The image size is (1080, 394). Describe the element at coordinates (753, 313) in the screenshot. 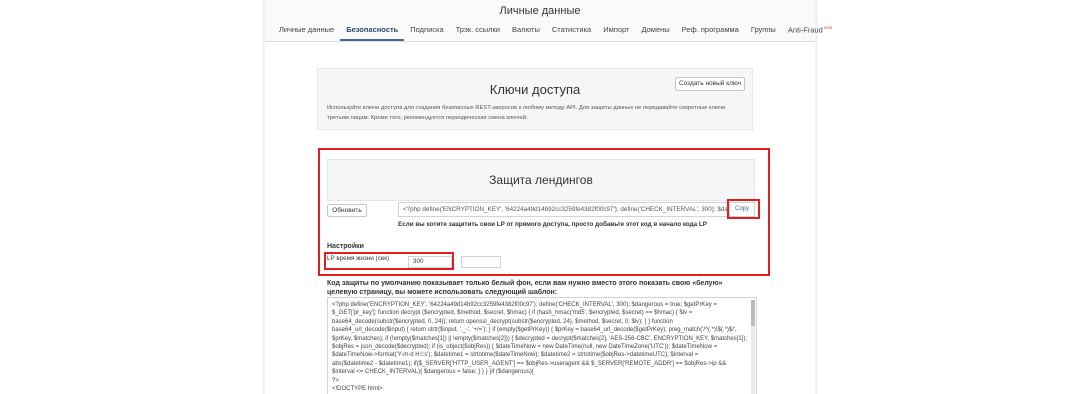

I see `scroll-thumb` at that location.